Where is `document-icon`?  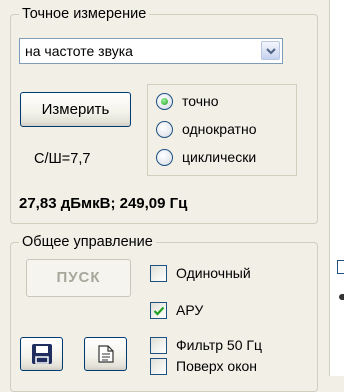
document-icon is located at coordinates (106, 354).